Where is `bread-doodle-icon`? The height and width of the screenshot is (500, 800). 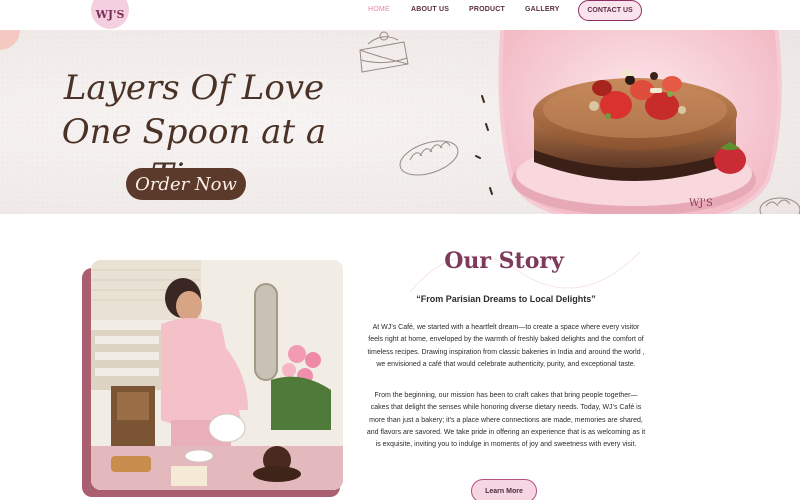 bread-doodle-icon is located at coordinates (429, 158).